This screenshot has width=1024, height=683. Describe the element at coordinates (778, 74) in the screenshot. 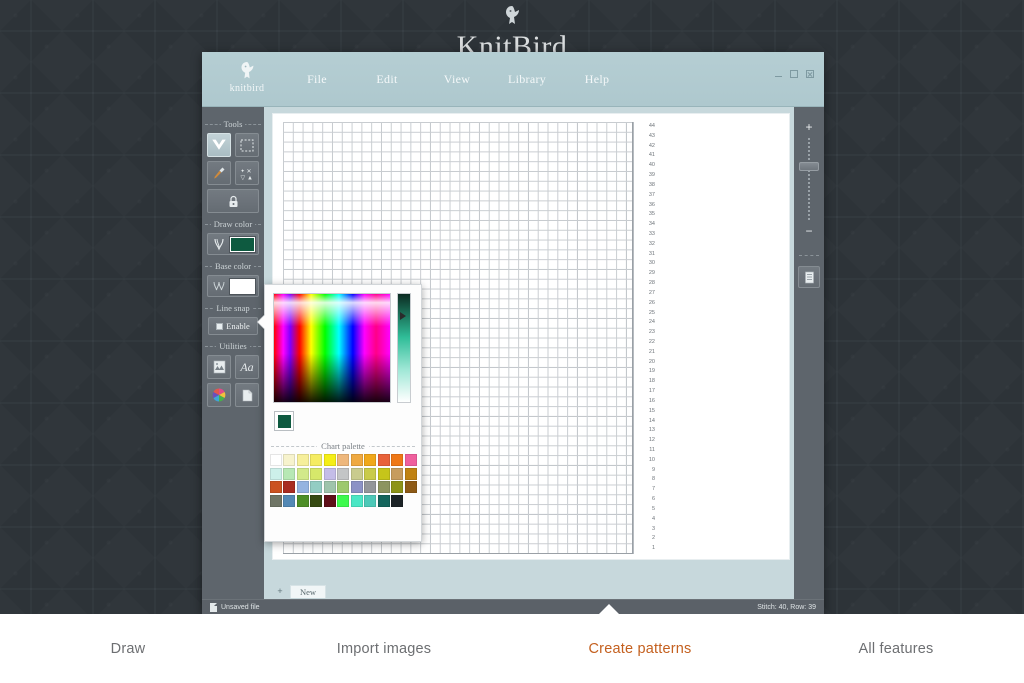

I see `minimize-button` at that location.